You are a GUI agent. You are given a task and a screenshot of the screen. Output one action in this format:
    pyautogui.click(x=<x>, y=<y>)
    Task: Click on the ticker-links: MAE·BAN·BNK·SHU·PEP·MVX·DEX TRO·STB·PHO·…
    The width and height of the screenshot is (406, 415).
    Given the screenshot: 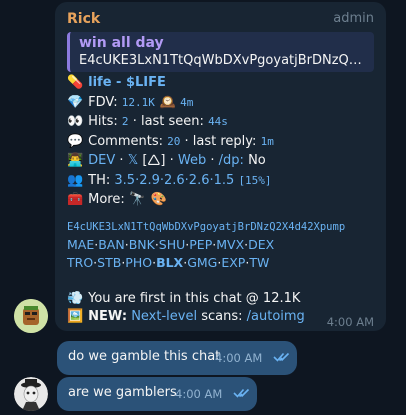 What is the action you would take?
    pyautogui.click(x=170, y=254)
    